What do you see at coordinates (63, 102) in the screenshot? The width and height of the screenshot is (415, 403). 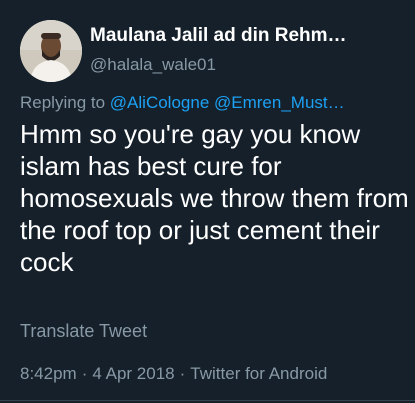 I see `replying-to-label: Replying to` at bounding box center [63, 102].